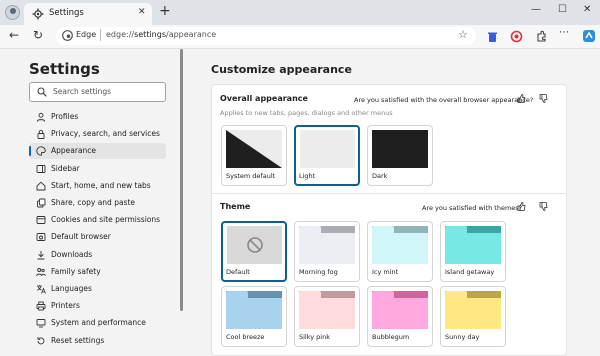 The width and height of the screenshot is (600, 356). What do you see at coordinates (41, 203) in the screenshot?
I see `share-icon` at bounding box center [41, 203].